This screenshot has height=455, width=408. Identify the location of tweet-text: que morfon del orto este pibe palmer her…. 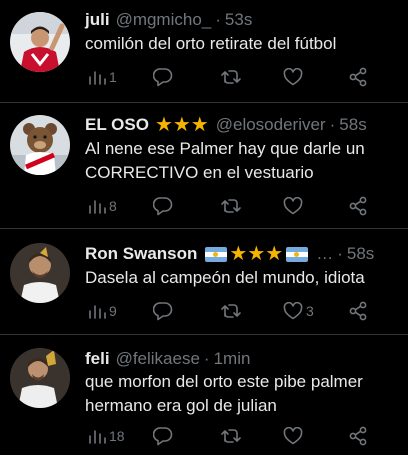
(242, 394).